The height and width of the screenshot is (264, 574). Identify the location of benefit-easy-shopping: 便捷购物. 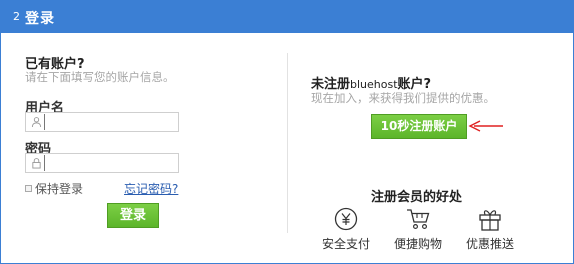
(418, 229).